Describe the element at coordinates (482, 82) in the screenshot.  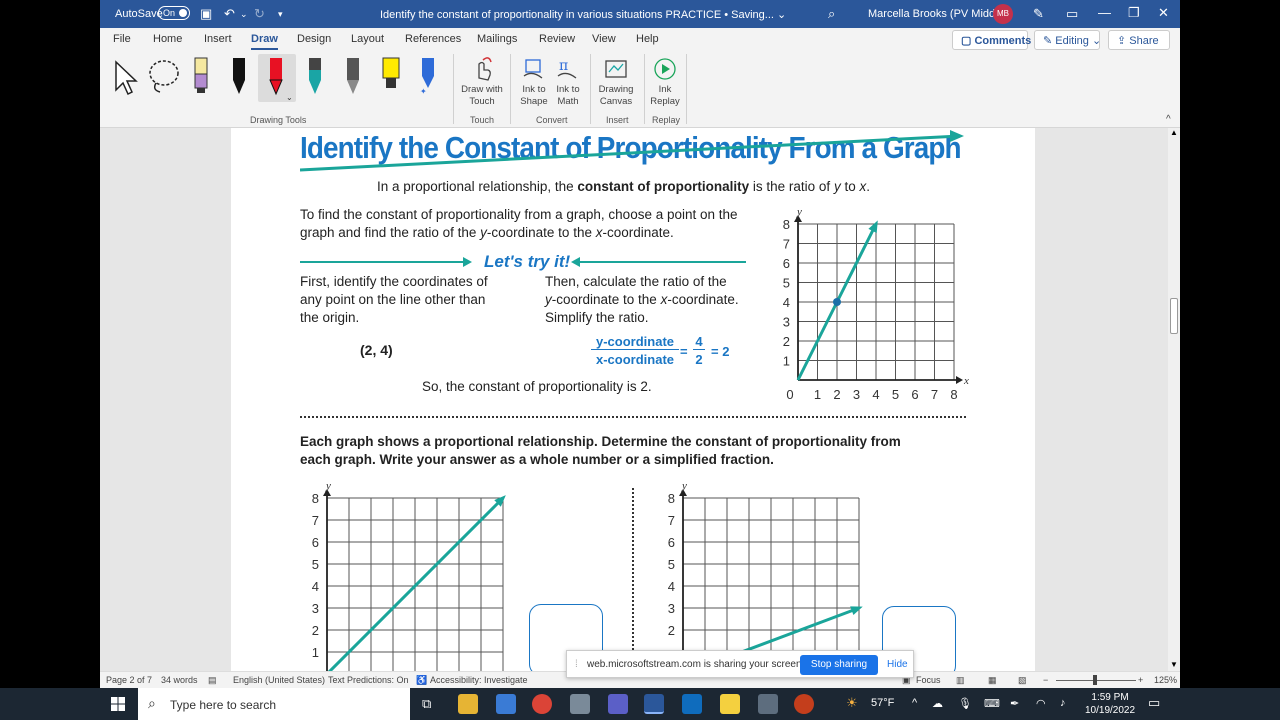
I see `draw-with-touch-button: Draw with Touch` at that location.